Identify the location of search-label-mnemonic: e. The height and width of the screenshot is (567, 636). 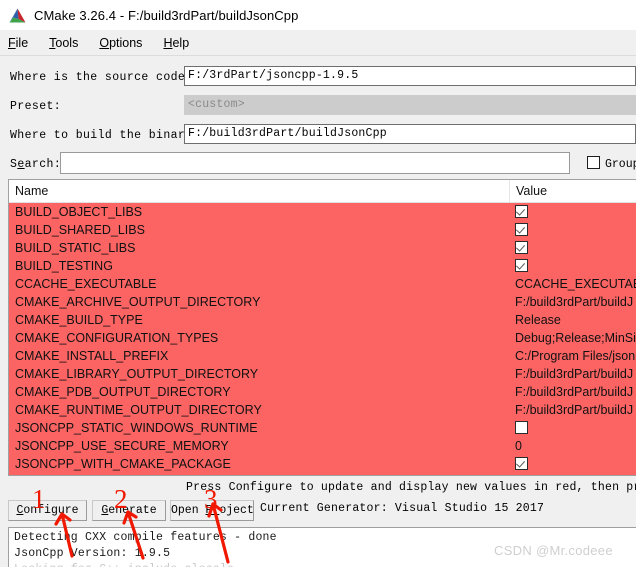
(21, 164).